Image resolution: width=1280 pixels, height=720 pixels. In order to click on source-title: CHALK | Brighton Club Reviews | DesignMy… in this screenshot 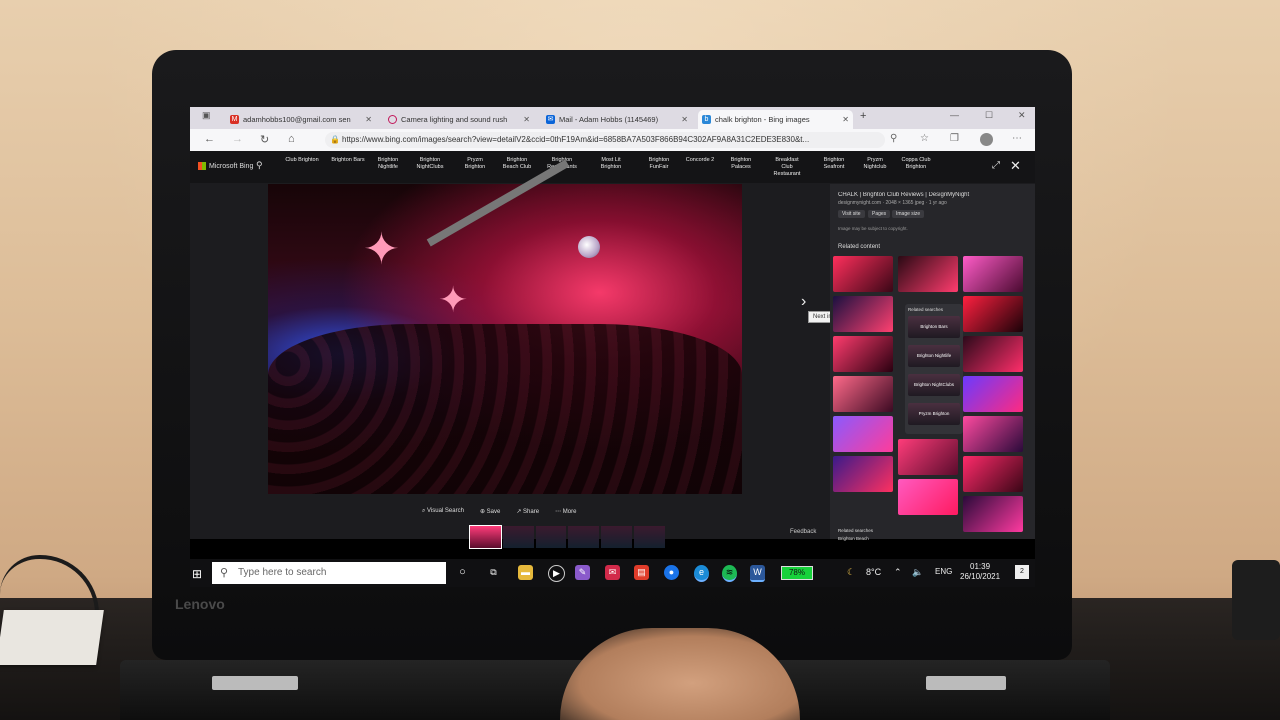, I will do `click(933, 195)`.